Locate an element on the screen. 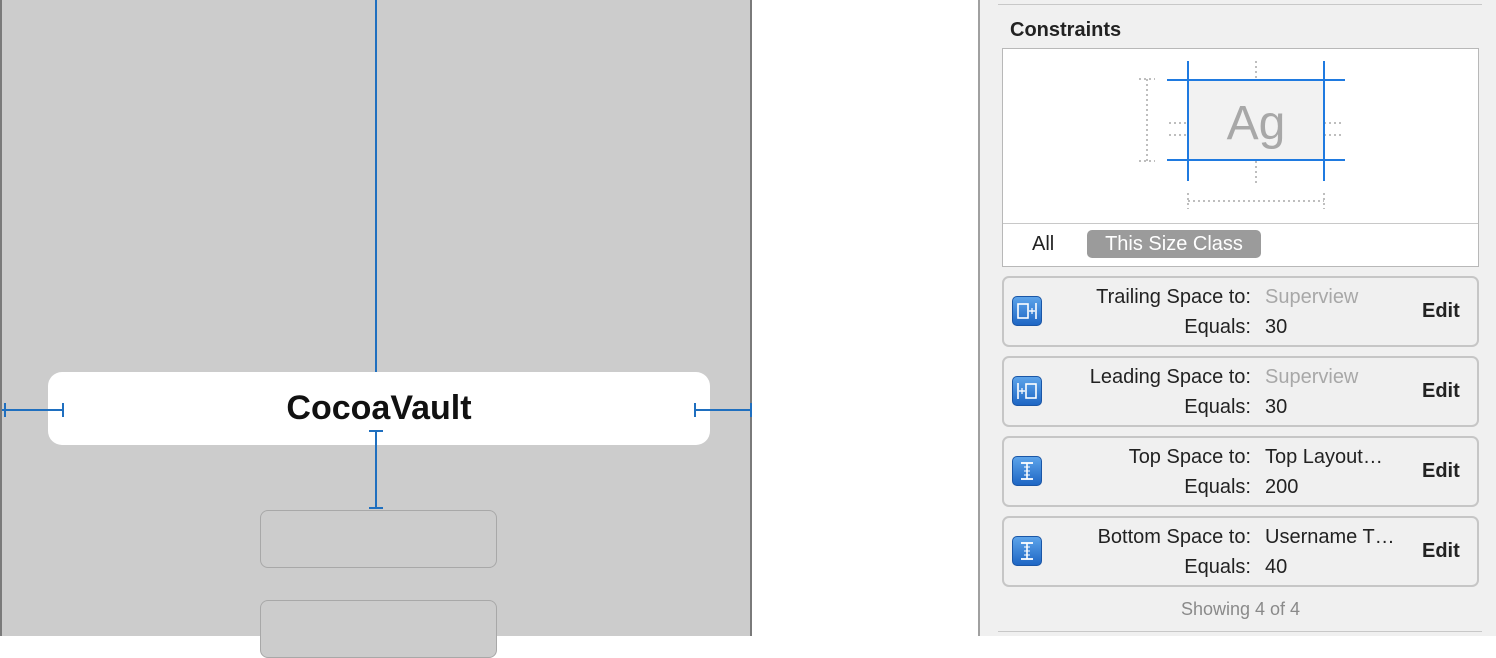 This screenshot has height=658, width=1496. size-class-tabs: All This Size Class is located at coordinates (1240, 244).